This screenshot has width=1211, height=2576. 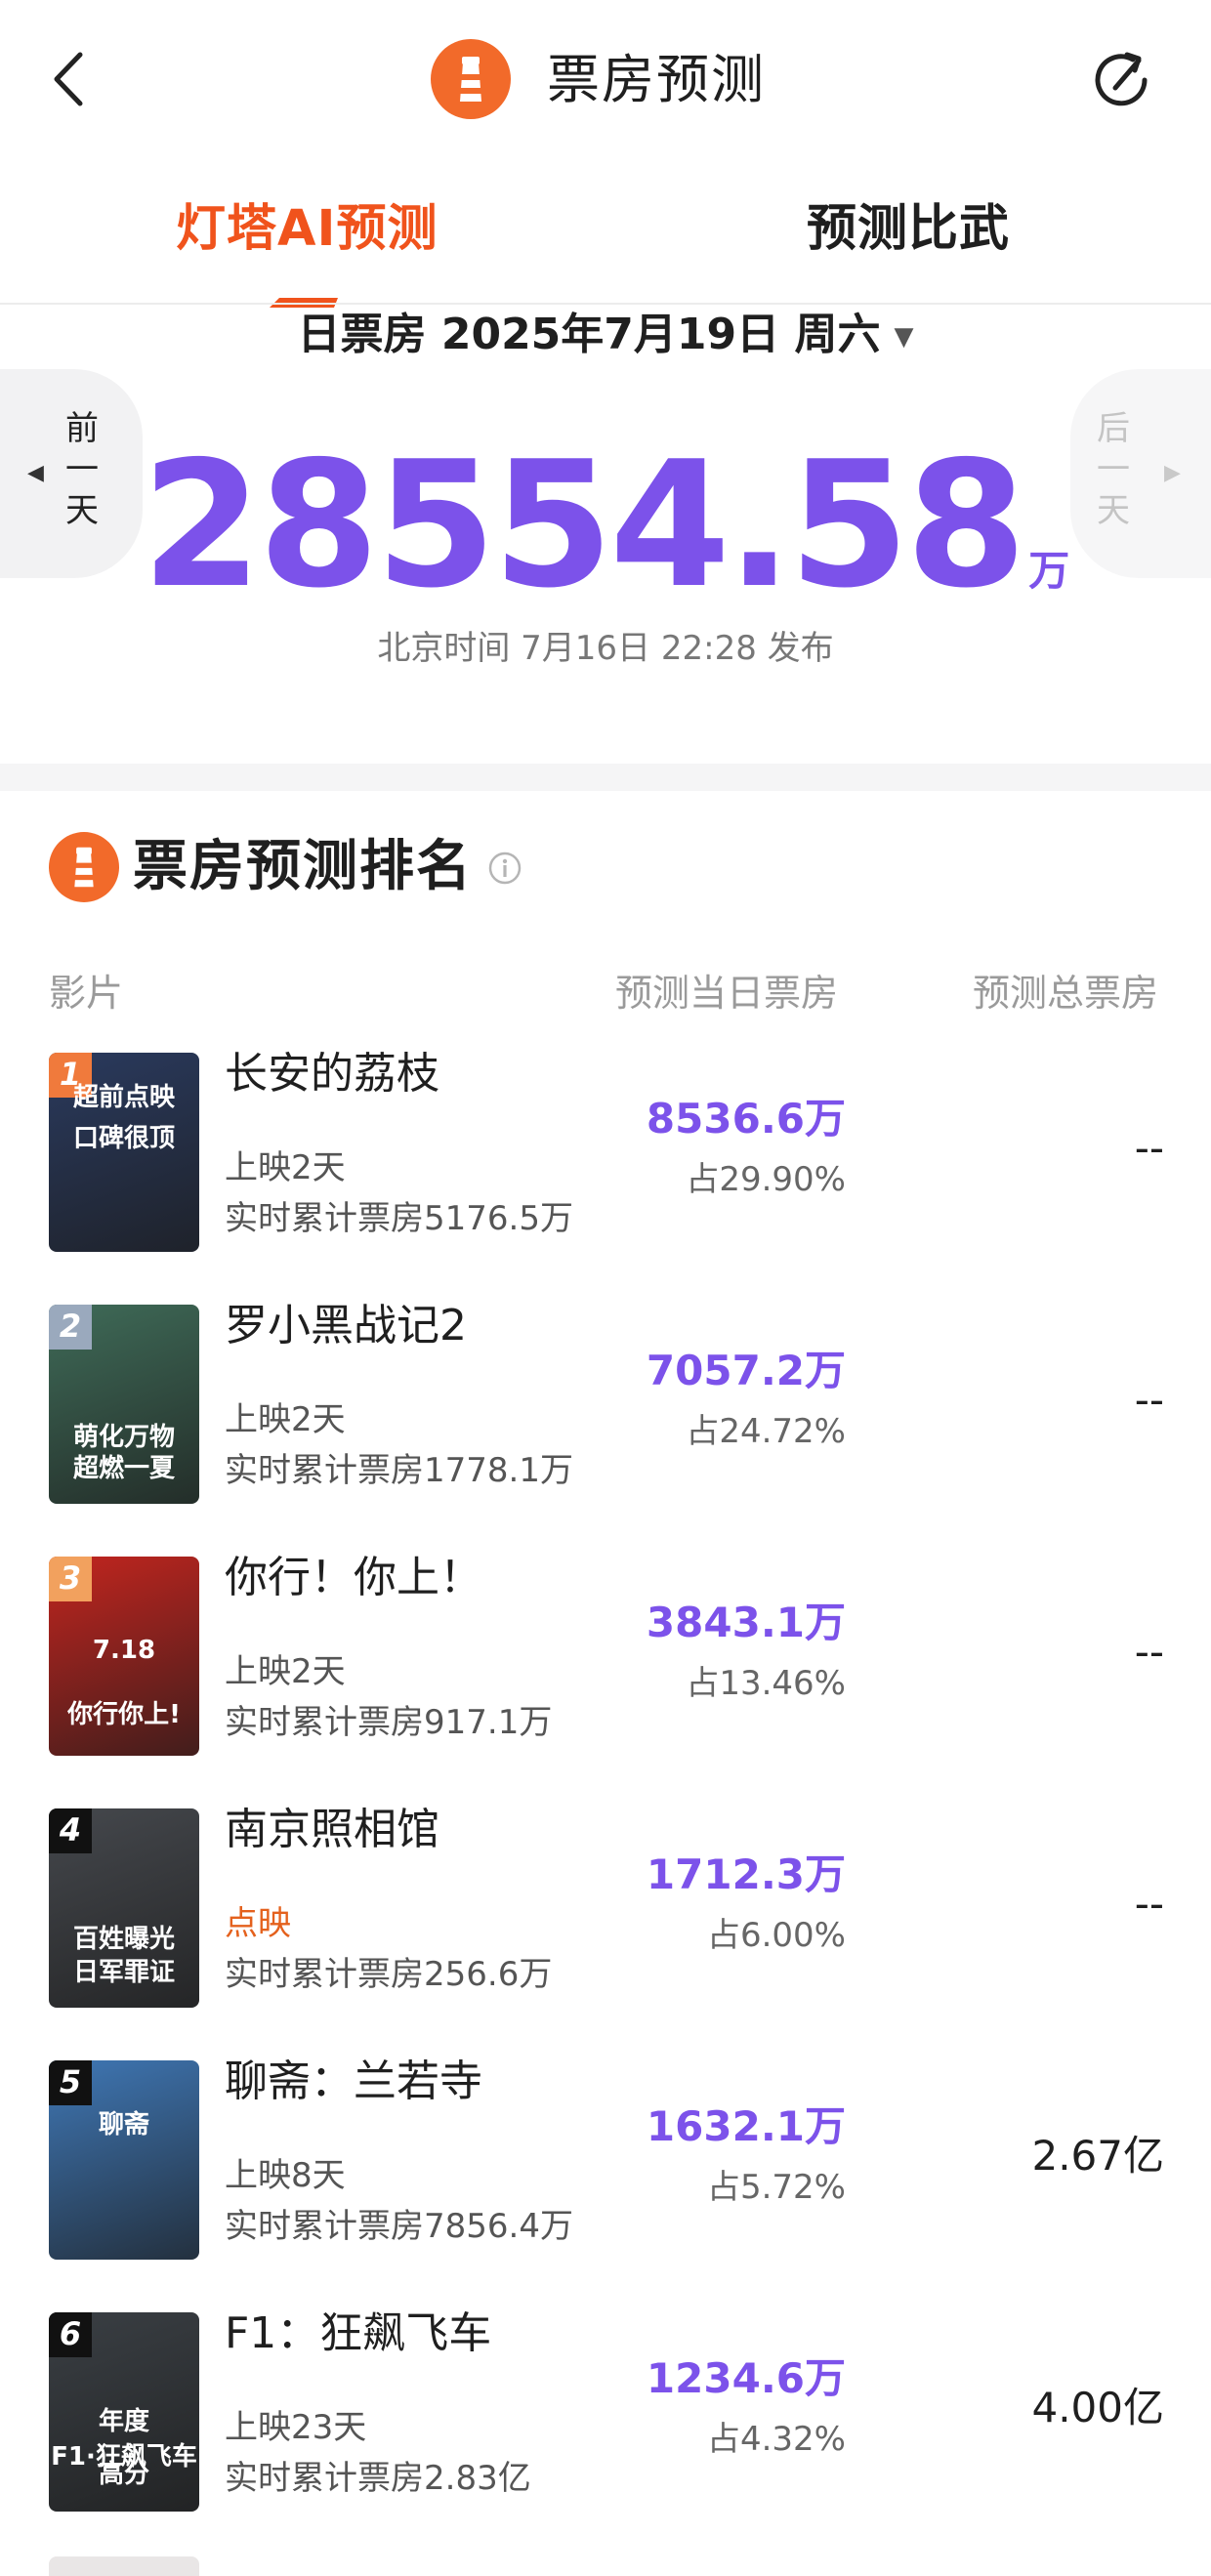 I want to click on forecast-unit: 万, so click(x=1049, y=571).